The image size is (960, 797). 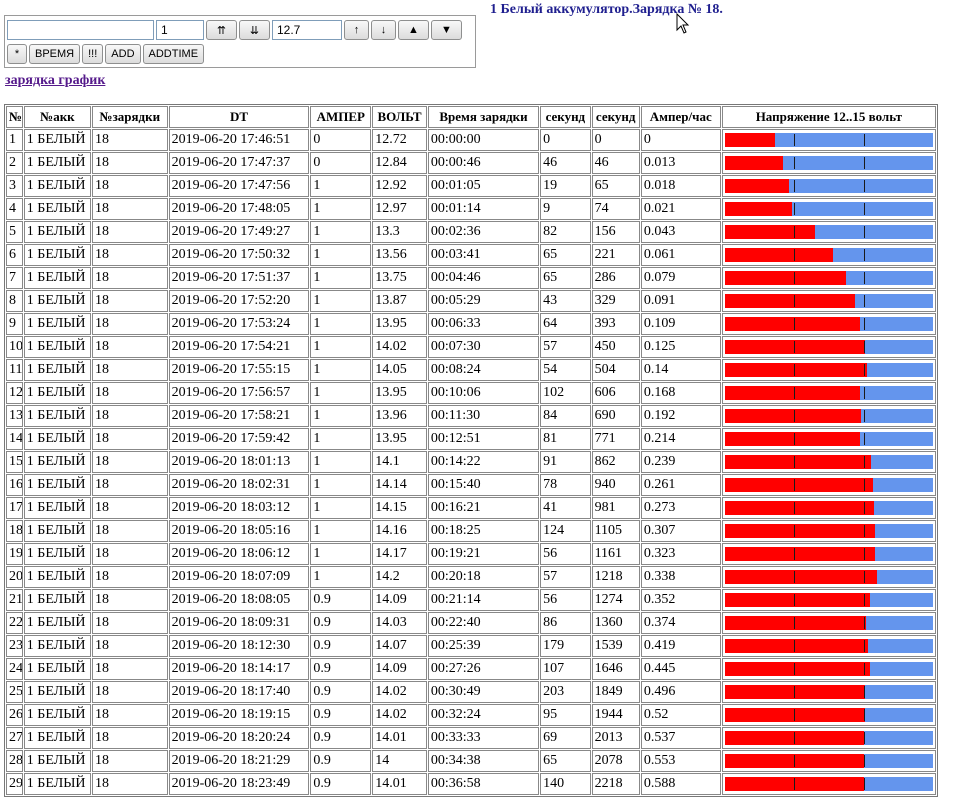 I want to click on cell-amp-hour: 0.14, so click(x=680, y=370).